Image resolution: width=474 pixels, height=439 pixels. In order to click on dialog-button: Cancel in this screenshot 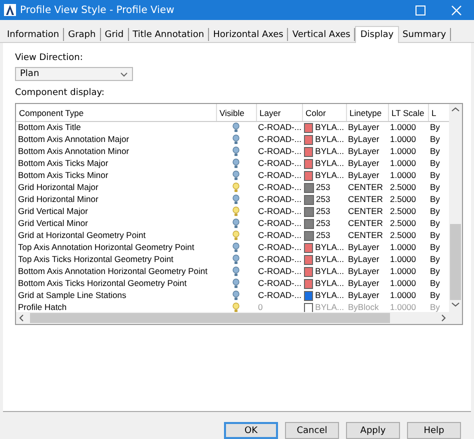, I will do `click(312, 430)`.